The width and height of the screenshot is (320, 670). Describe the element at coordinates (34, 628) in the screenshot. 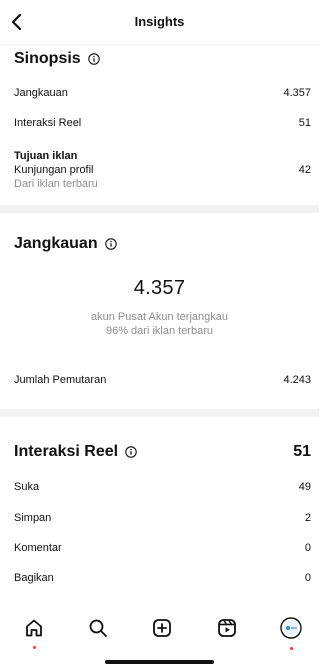

I see `home-icon` at that location.